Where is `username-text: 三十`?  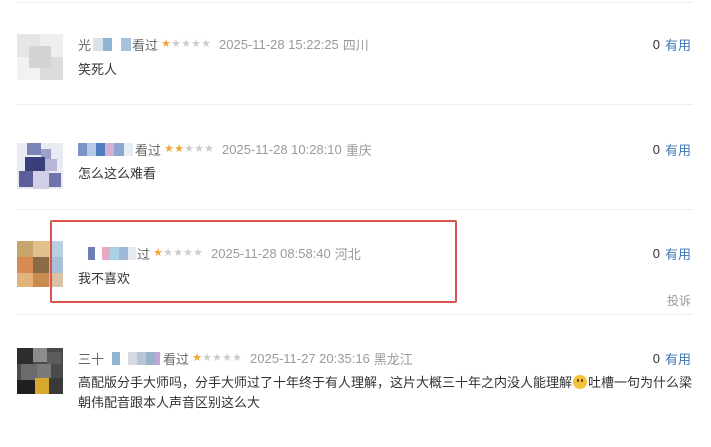
username-text: 三十 is located at coordinates (91, 359).